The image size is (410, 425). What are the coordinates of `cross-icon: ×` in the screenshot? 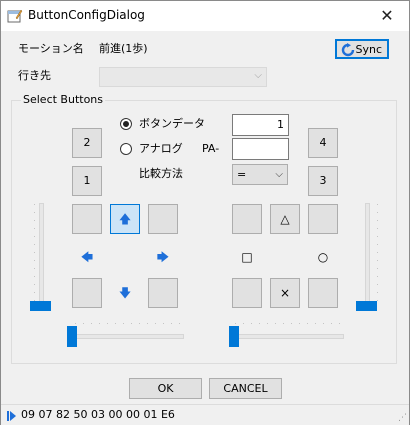 It's located at (285, 293).